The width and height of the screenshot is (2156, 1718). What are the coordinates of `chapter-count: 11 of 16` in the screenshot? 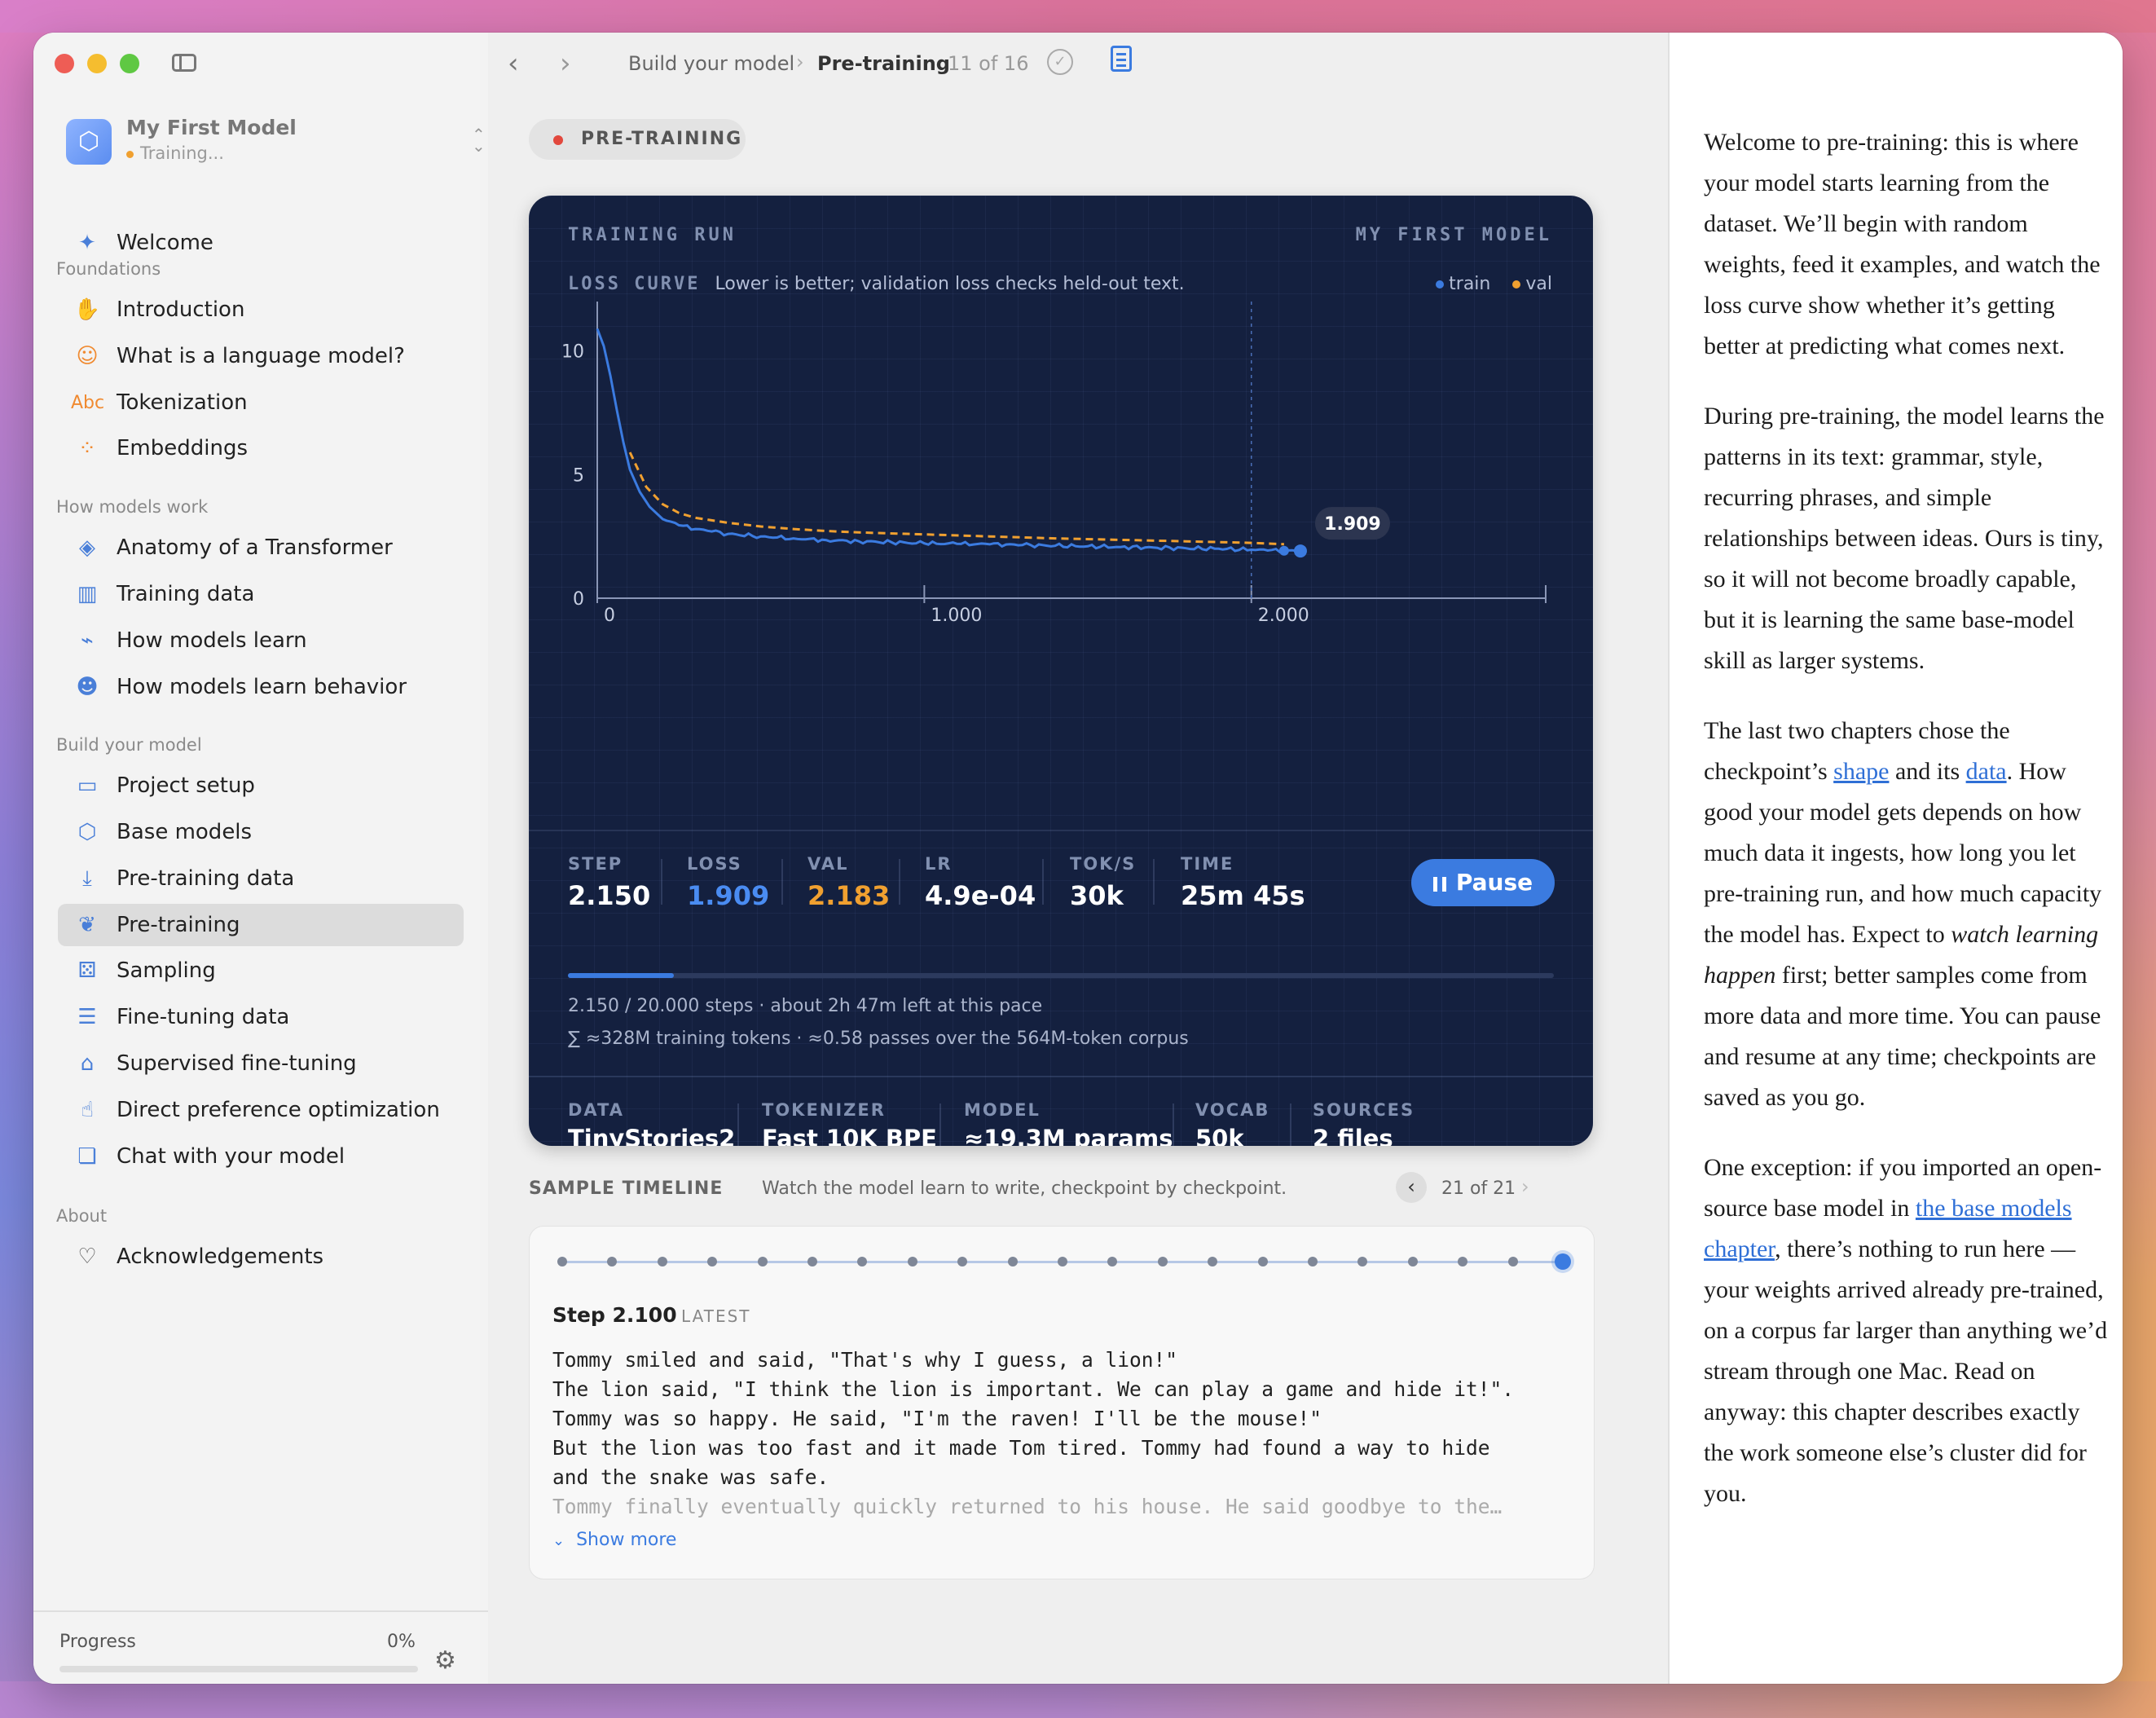 It's located at (988, 63).